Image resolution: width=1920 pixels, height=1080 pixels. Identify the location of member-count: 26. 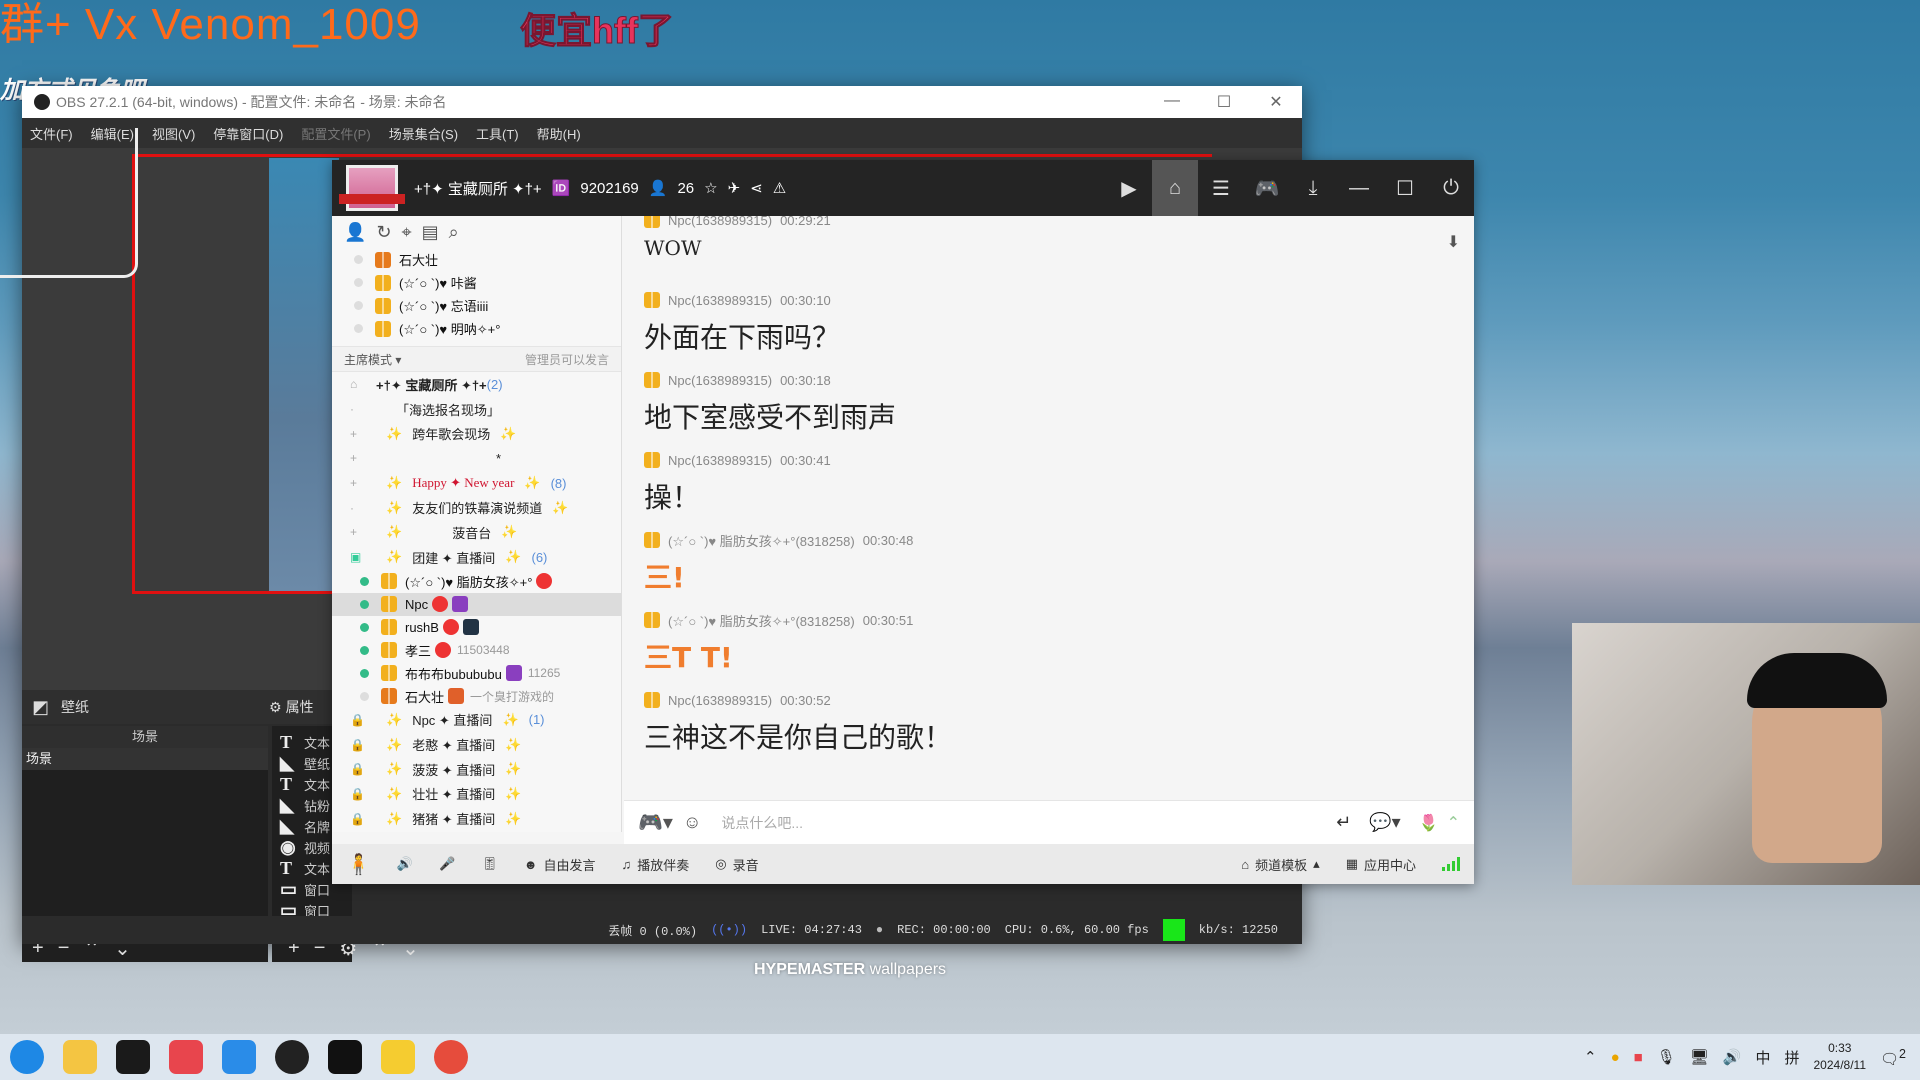
(686, 188).